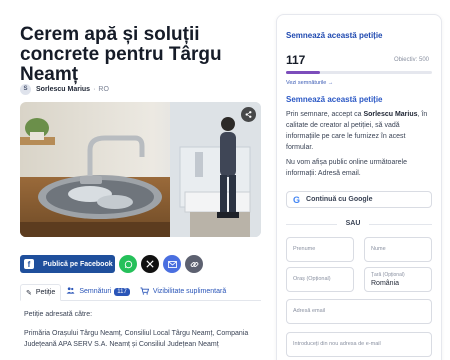 This screenshot has height=360, width=450. I want to click on share-facebook-label: Publică pe Facebook, so click(78, 264).